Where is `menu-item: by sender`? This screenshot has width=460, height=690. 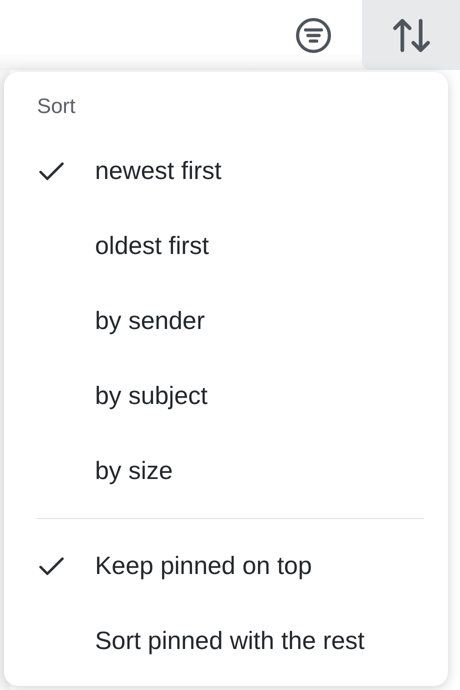
menu-item: by sender is located at coordinates (226, 321).